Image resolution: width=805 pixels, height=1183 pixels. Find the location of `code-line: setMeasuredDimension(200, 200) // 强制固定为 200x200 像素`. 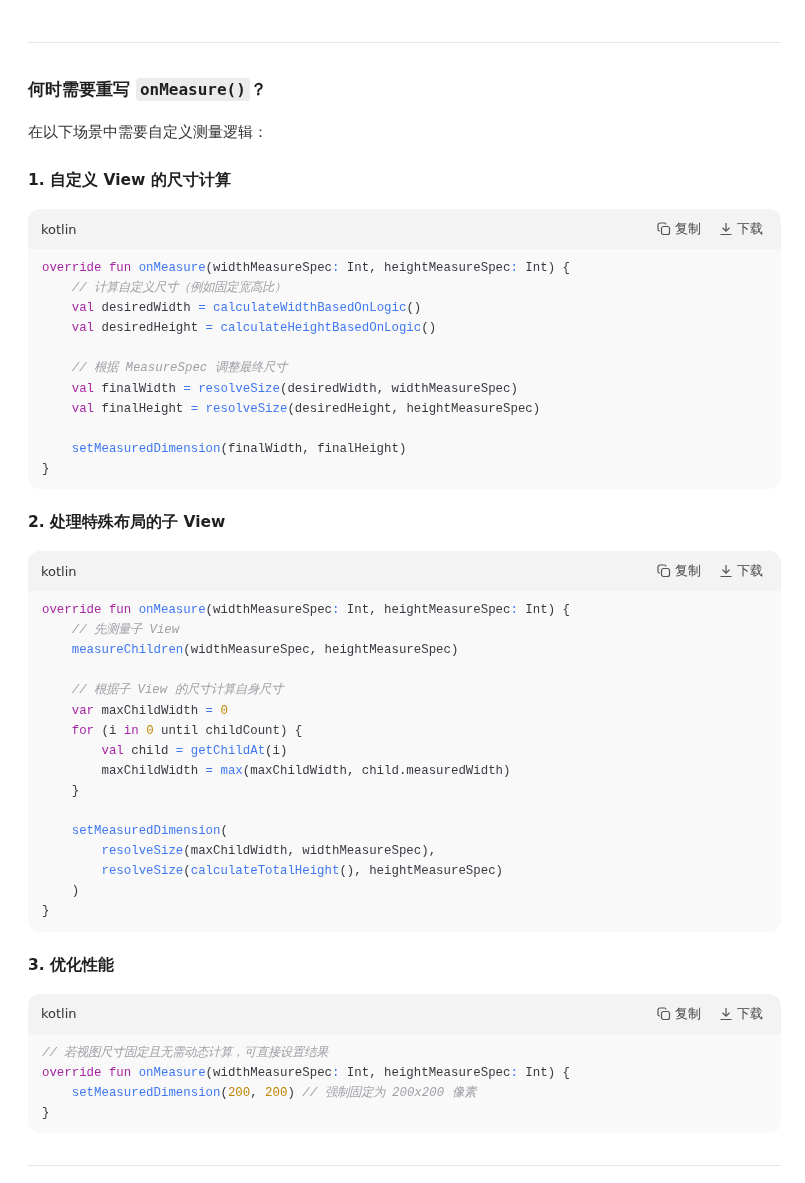

code-line: setMeasuredDimension(200, 200) // 强制固定为 200x200 像素 is located at coordinates (274, 1093).